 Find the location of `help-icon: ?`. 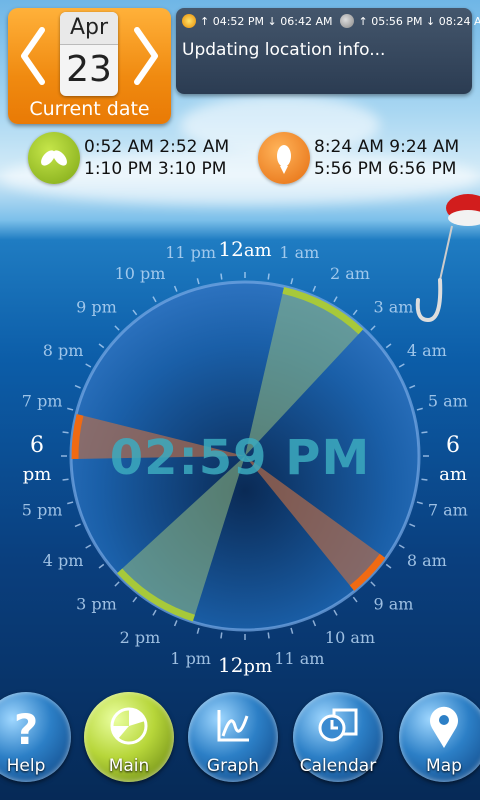

help-icon: ? is located at coordinates (26, 728).